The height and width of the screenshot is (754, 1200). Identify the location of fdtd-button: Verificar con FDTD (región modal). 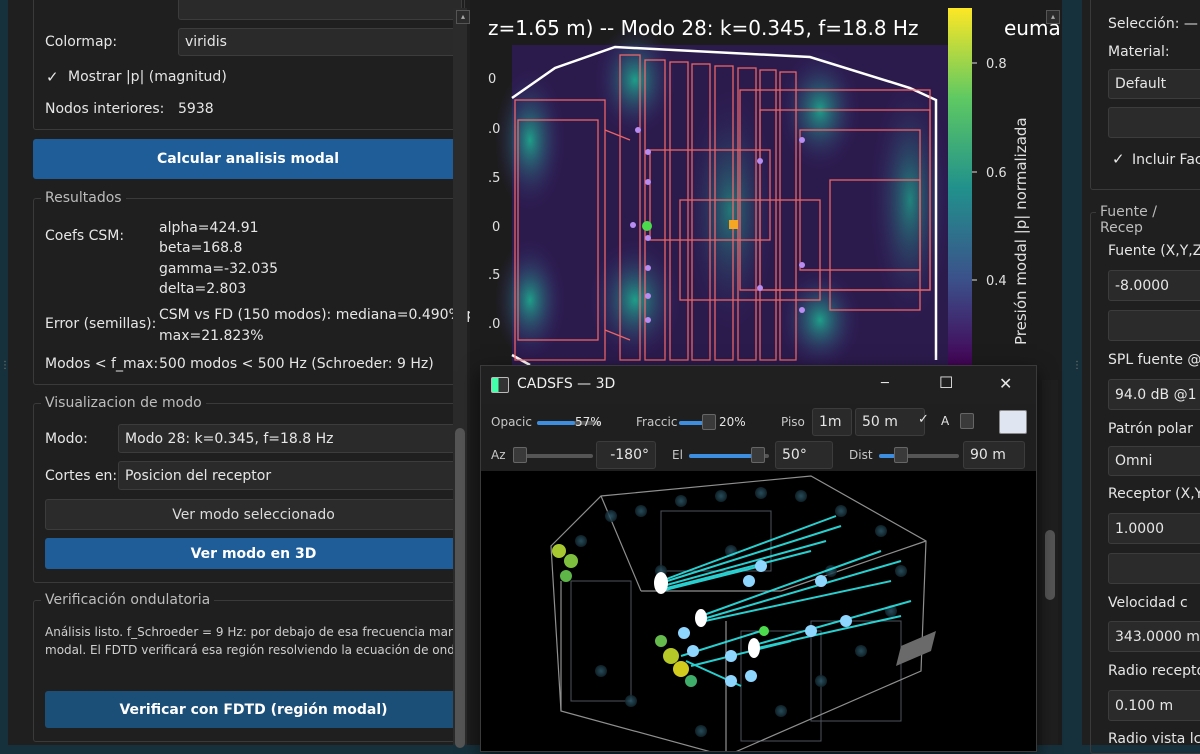
(253, 709).